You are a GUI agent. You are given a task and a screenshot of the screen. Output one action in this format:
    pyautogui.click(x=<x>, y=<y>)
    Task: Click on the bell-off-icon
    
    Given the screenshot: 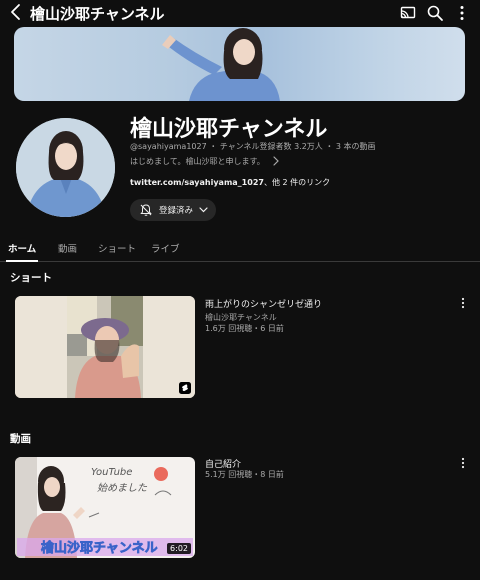 What is the action you would take?
    pyautogui.click(x=146, y=210)
    